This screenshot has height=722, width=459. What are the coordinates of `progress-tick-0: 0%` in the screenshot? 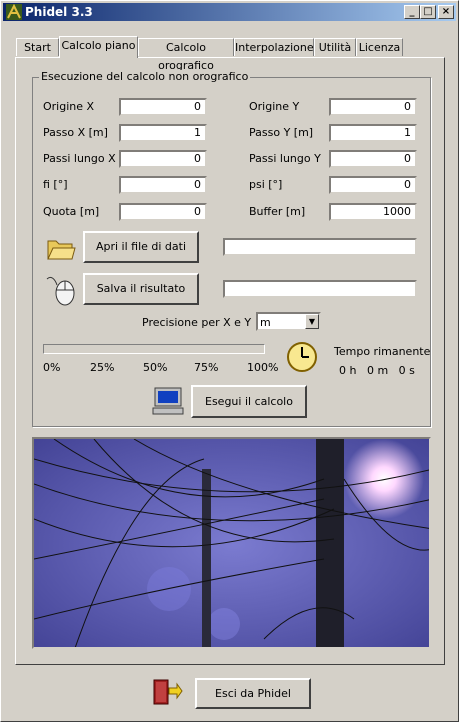 It's located at (52, 367).